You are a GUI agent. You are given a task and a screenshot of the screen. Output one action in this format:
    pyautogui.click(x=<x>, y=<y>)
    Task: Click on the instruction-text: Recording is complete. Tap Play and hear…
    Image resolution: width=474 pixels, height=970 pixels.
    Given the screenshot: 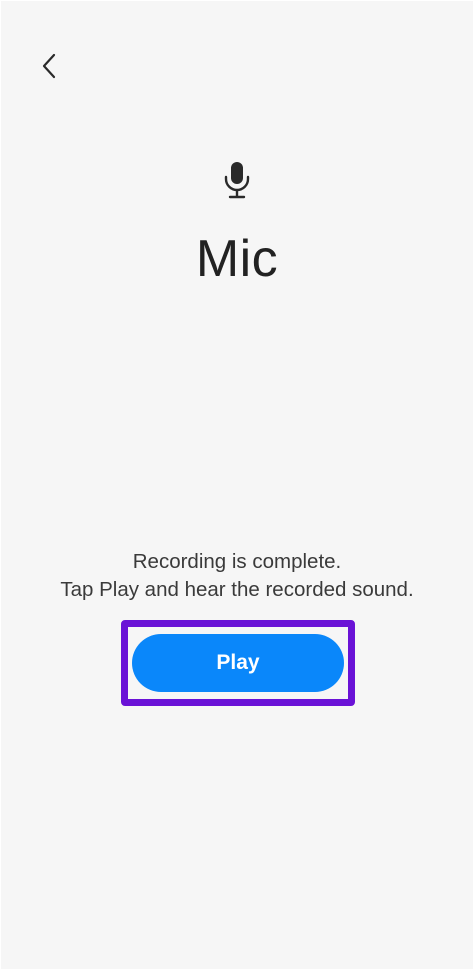 What is the action you would take?
    pyautogui.click(x=237, y=576)
    